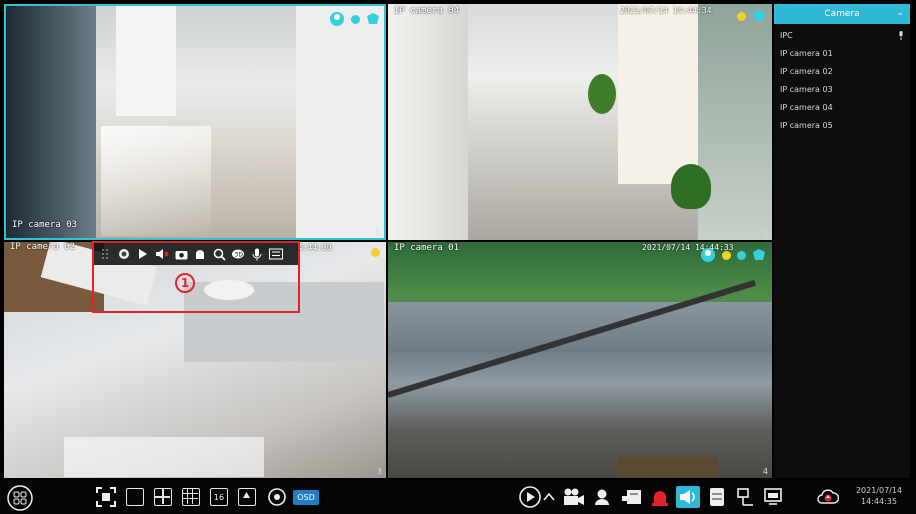  I want to click on split-9-button, so click(191, 497).